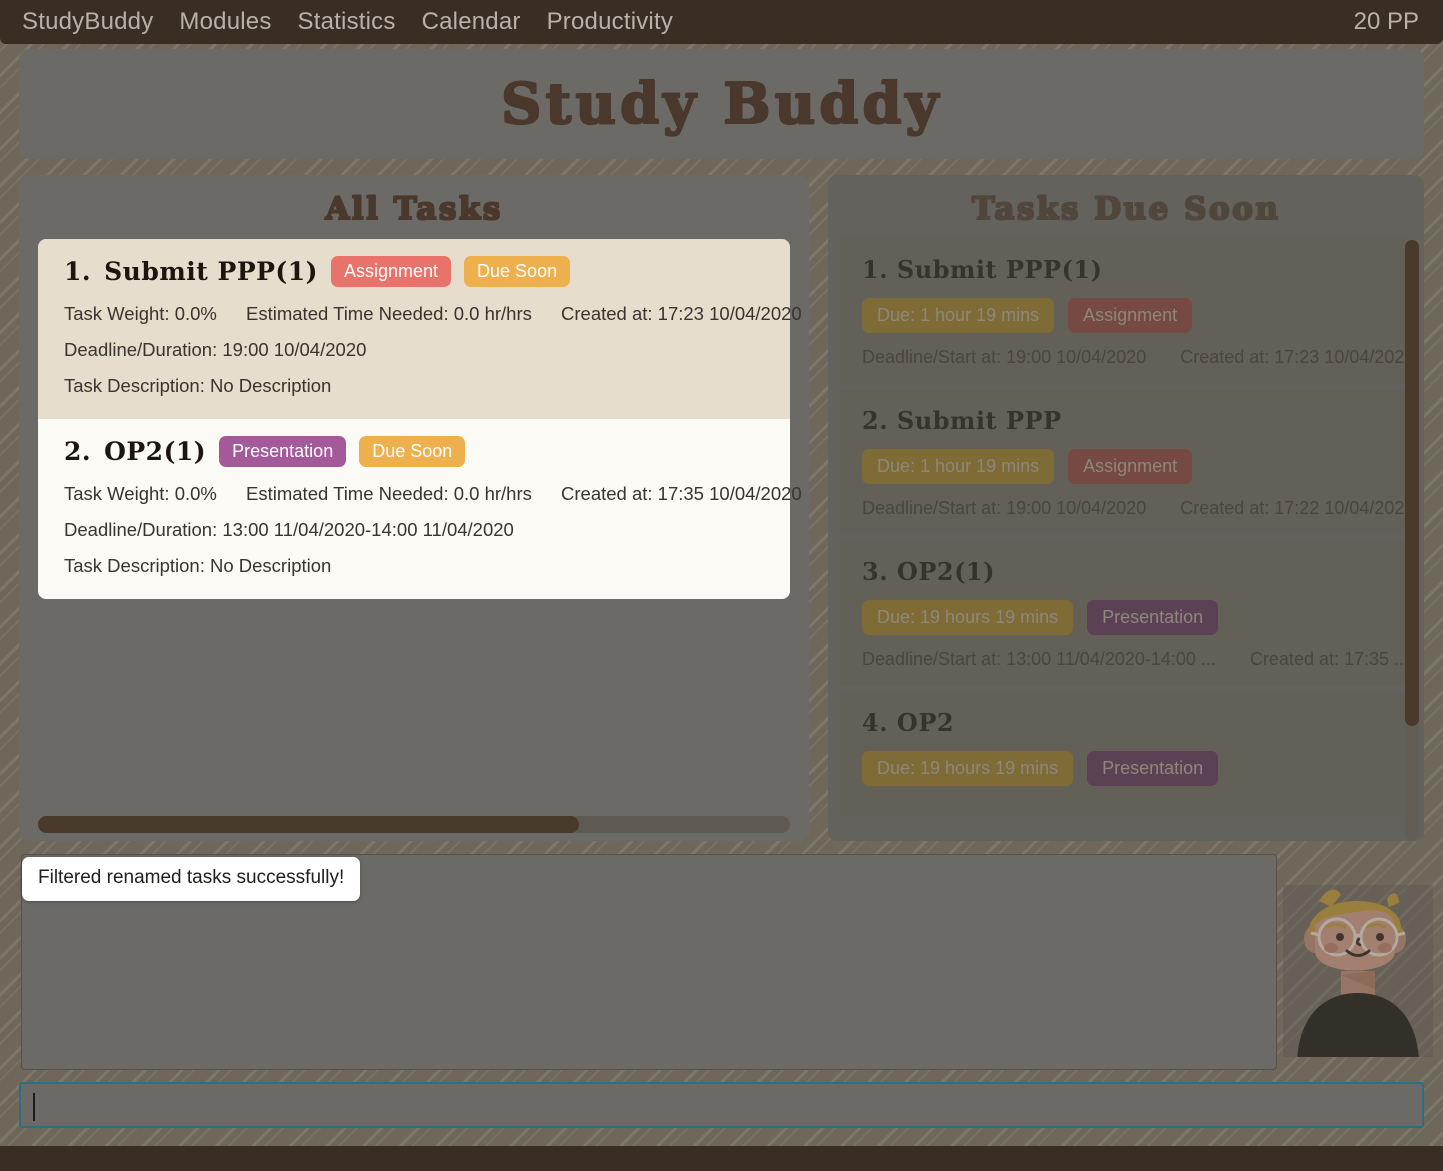 The width and height of the screenshot is (1443, 1171). Describe the element at coordinates (875, 722) in the screenshot. I see `due-task-index: 4.` at that location.